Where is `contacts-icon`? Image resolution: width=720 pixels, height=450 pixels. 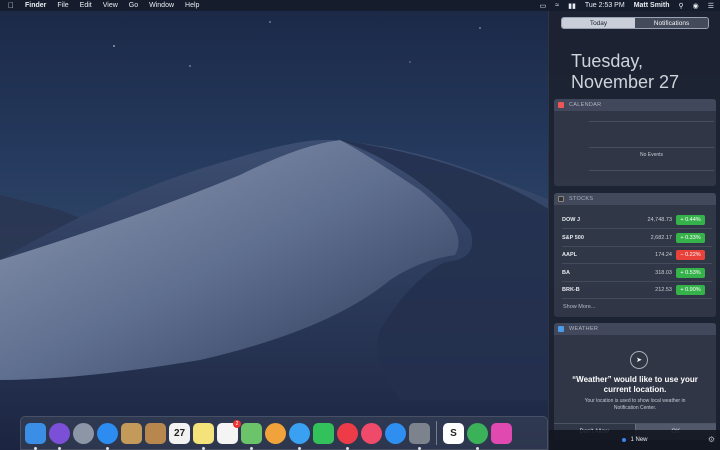 contacts-icon is located at coordinates (155, 433).